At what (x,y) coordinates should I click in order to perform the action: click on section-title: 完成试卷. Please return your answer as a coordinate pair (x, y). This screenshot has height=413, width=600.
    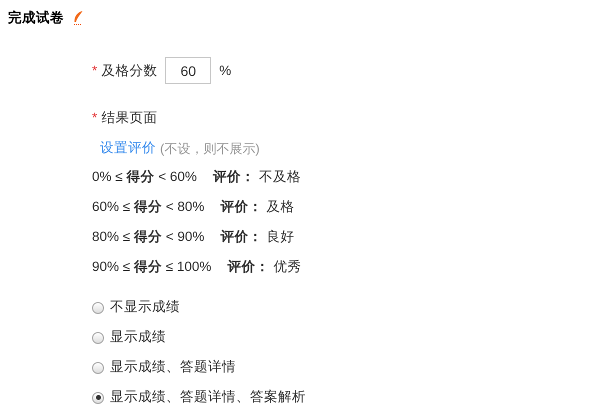
    Looking at the image, I should click on (36, 18).